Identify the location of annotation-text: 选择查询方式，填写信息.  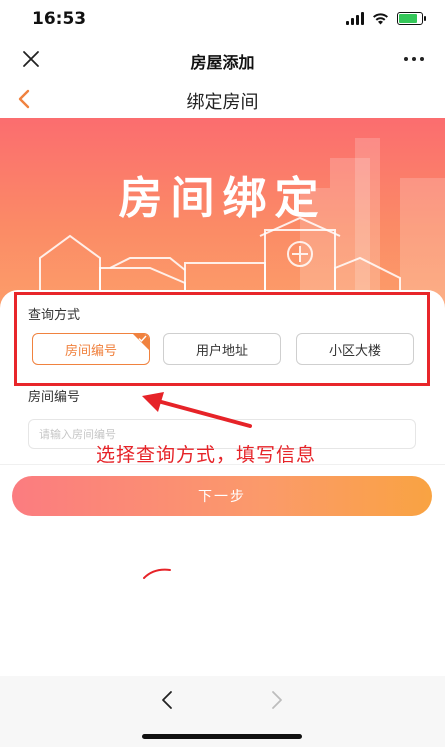
(206, 455).